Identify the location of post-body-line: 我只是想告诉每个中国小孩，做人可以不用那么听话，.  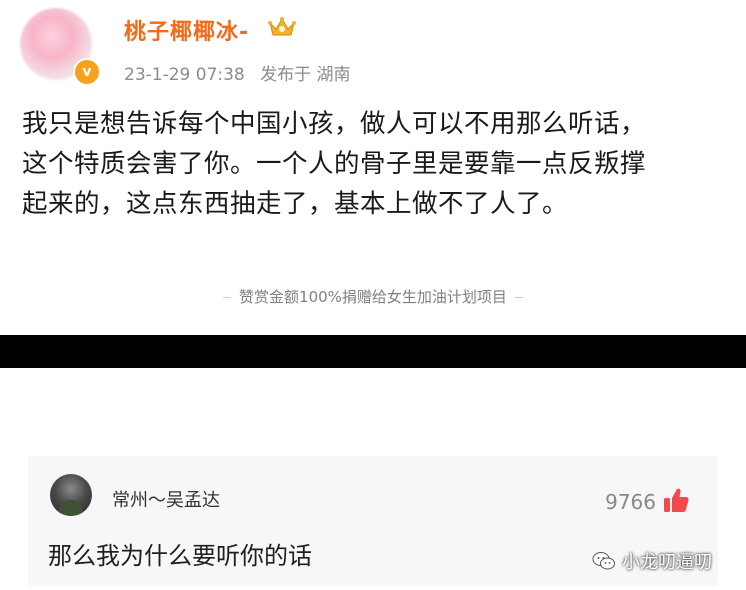
(334, 124).